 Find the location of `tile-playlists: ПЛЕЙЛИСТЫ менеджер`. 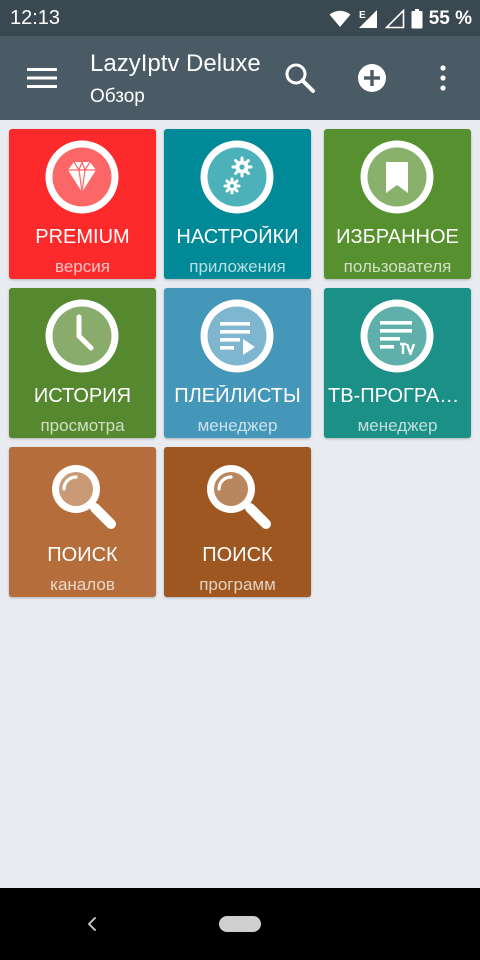

tile-playlists: ПЛЕЙЛИСТЫ менеджер is located at coordinates (237, 363).